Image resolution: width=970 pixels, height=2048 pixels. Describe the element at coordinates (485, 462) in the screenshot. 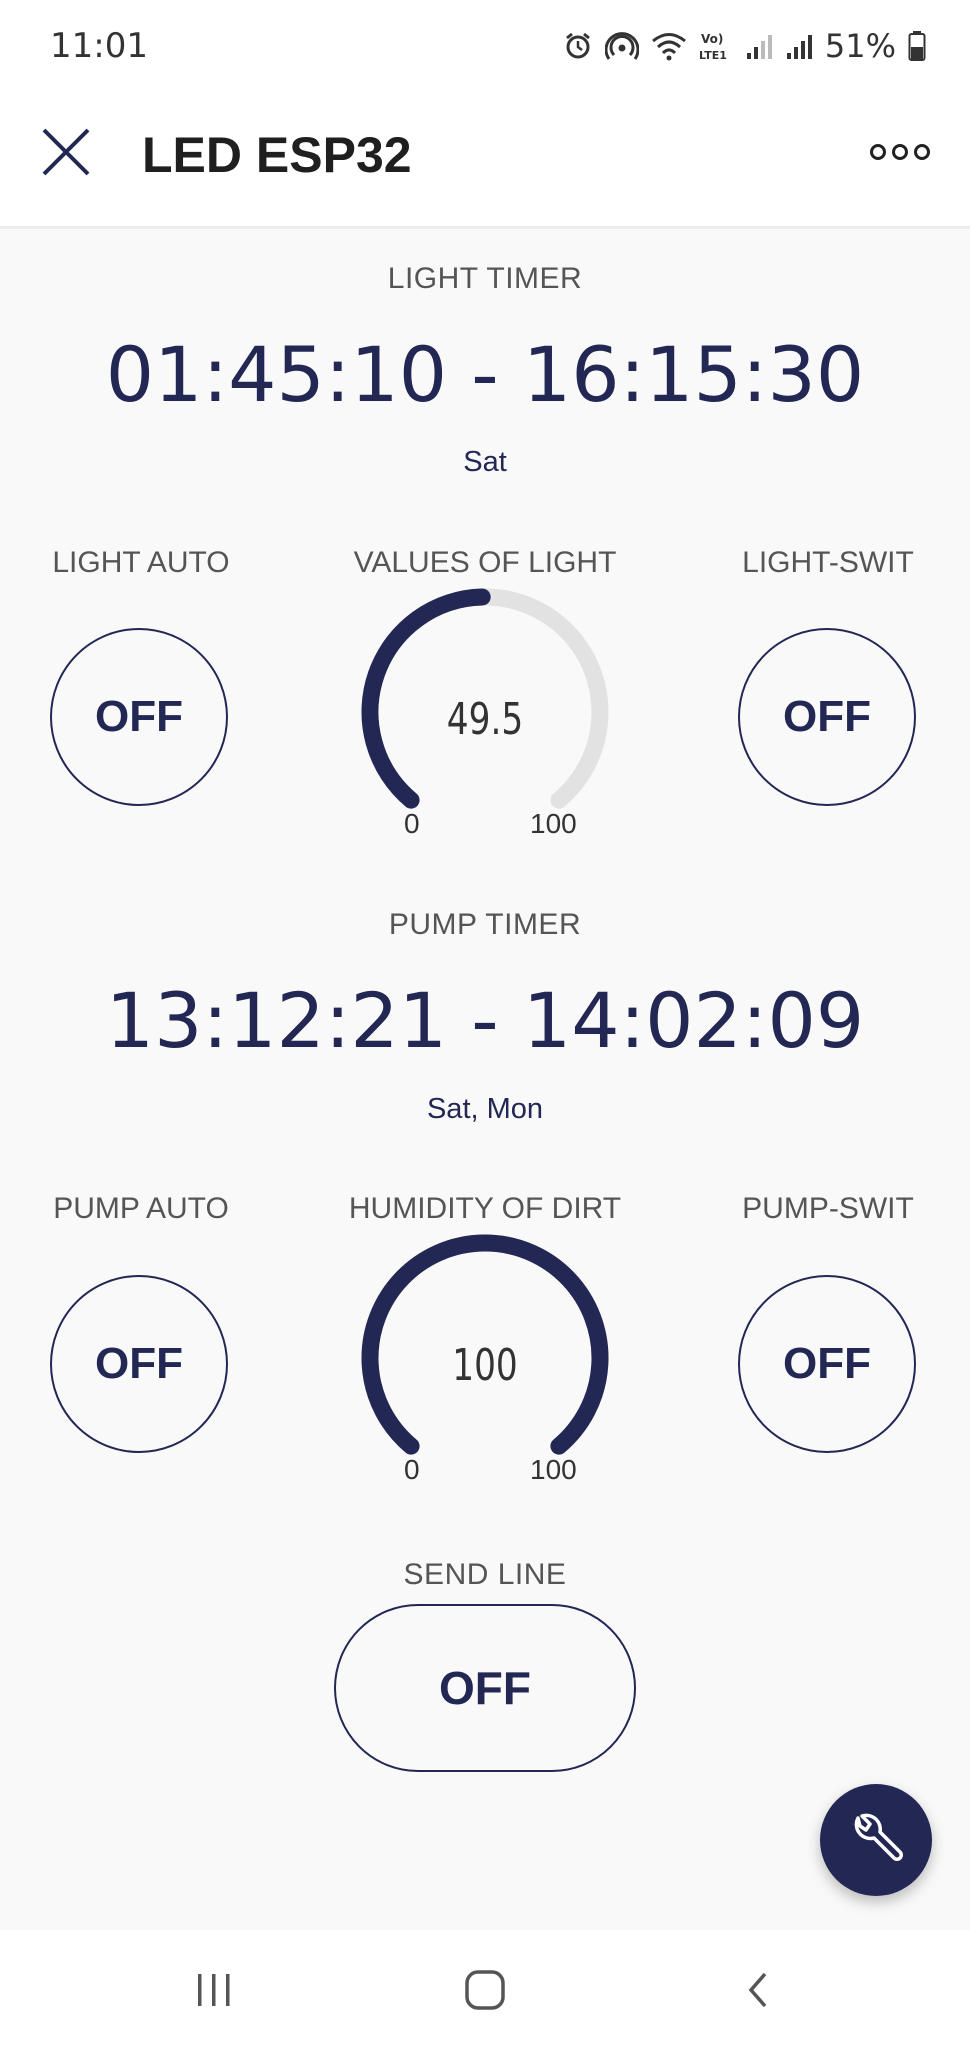

I see `light-timer-days: Sat` at that location.